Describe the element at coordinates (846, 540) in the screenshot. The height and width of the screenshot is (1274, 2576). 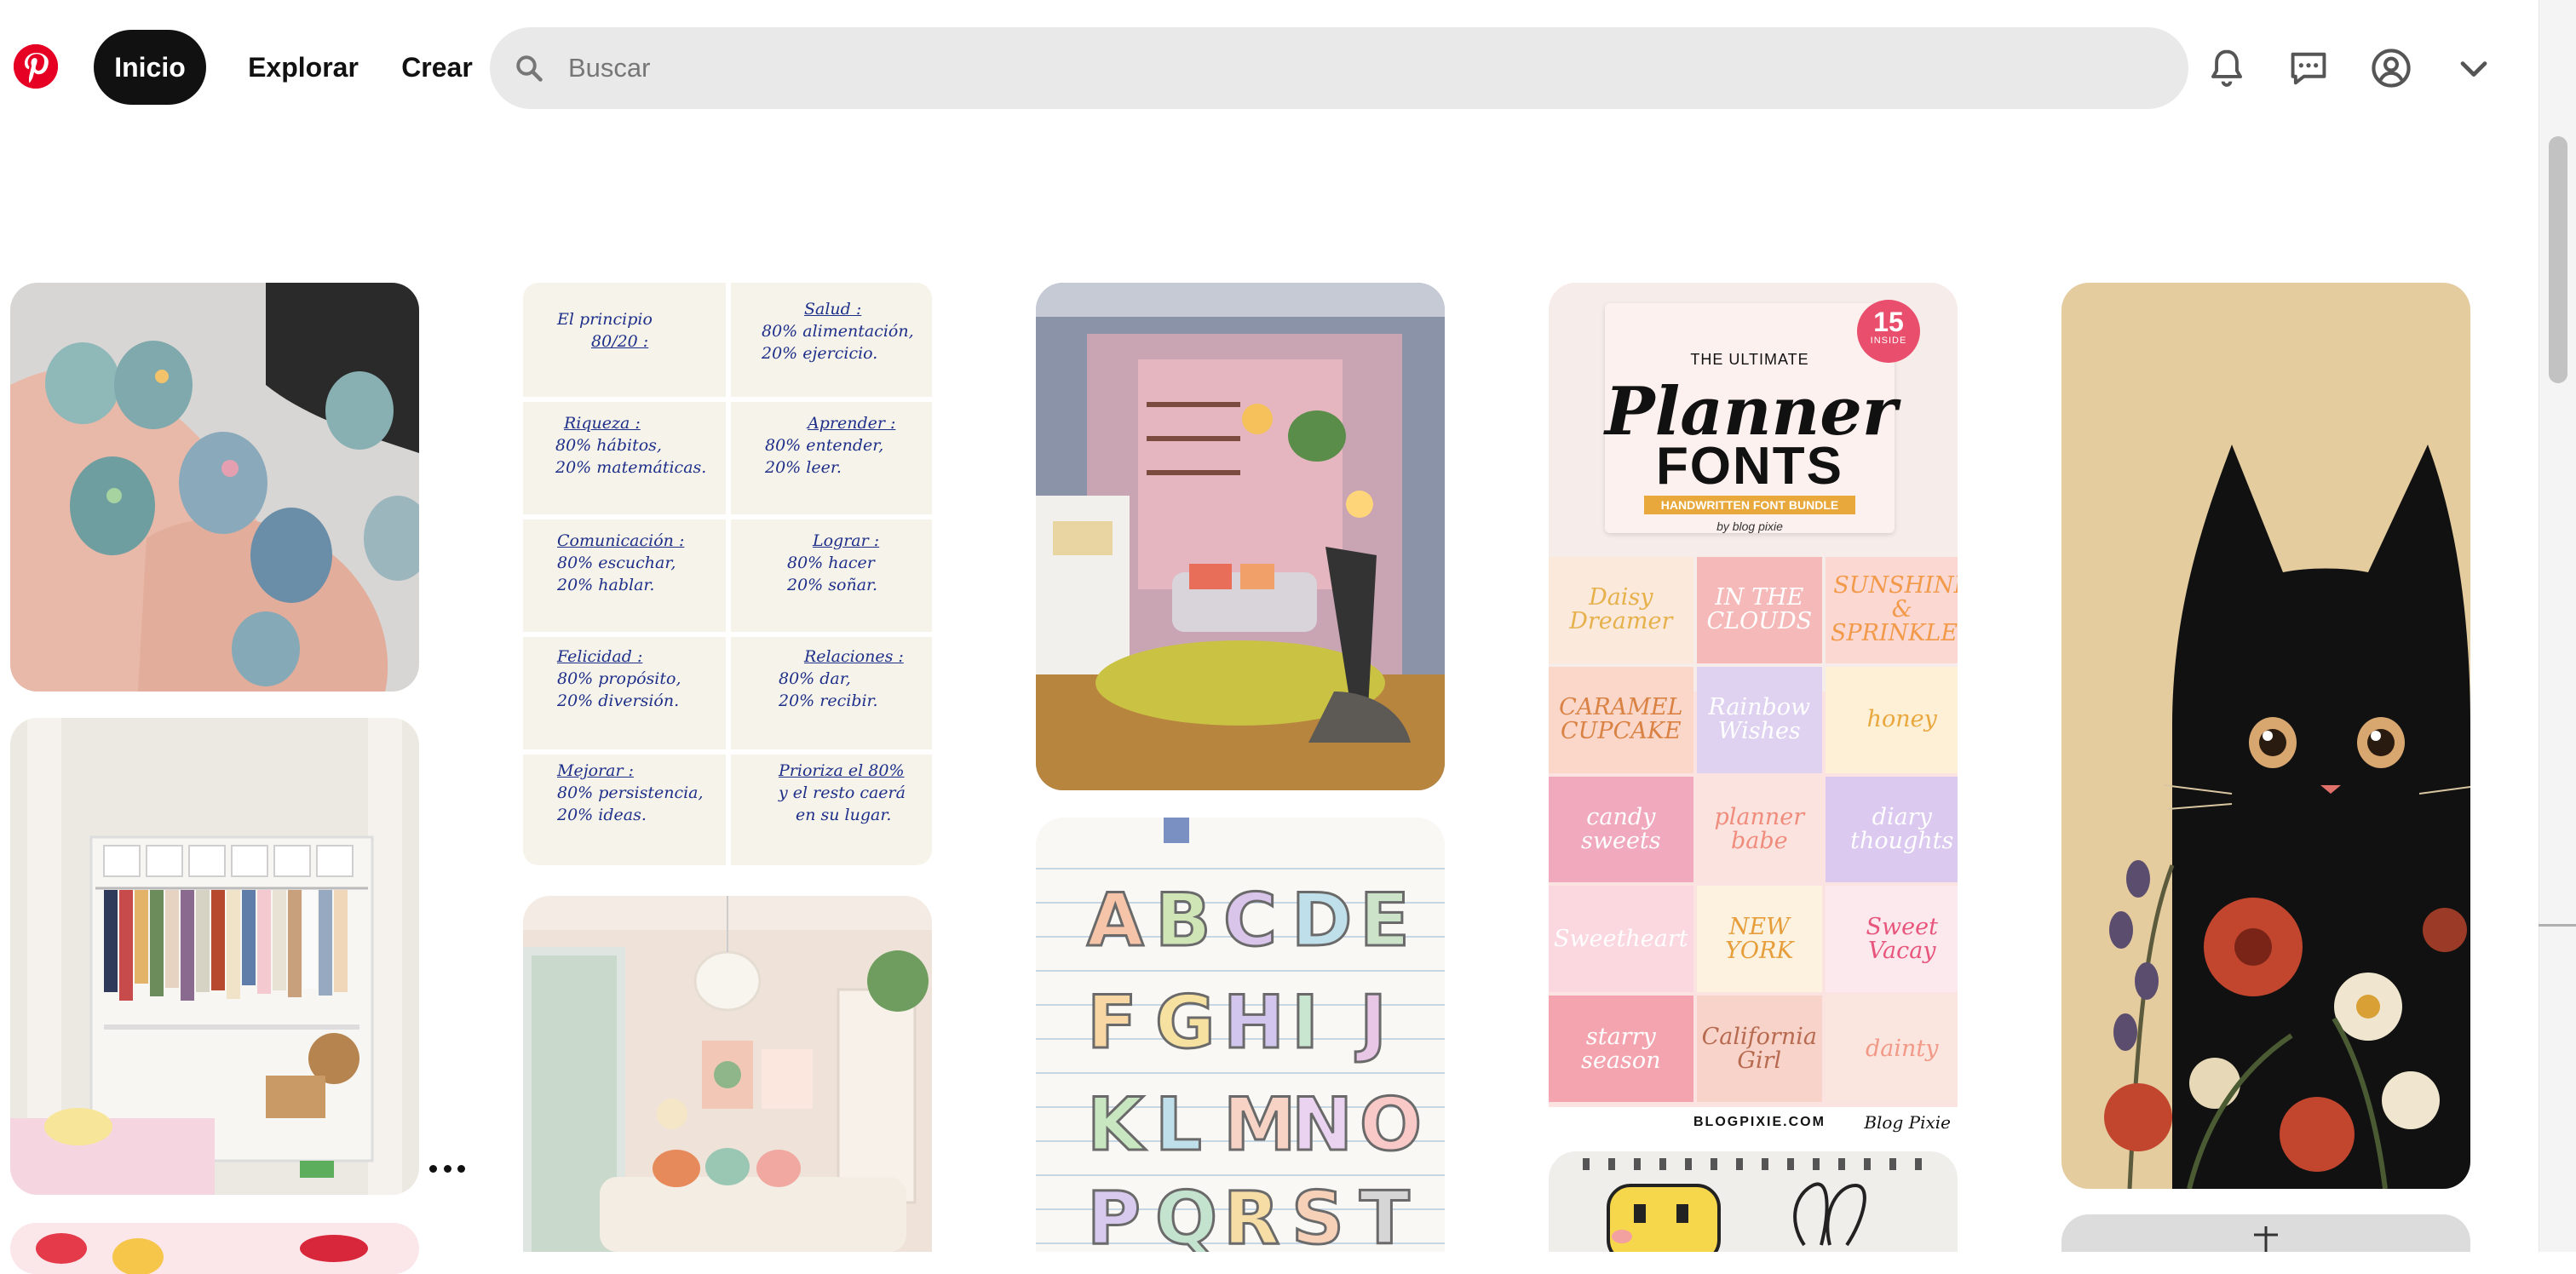
I see `rule-heading: Lograr :` at that location.